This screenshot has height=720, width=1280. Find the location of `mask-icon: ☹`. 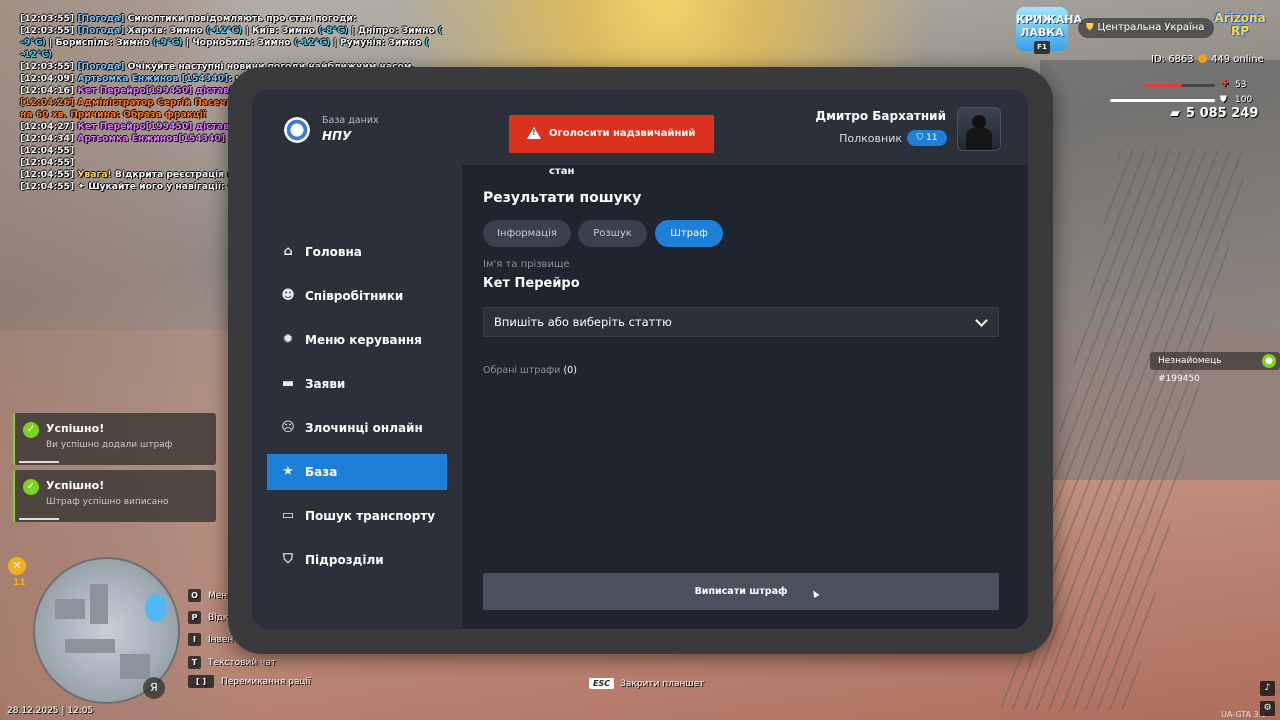

mask-icon: ☹ is located at coordinates (288, 427).